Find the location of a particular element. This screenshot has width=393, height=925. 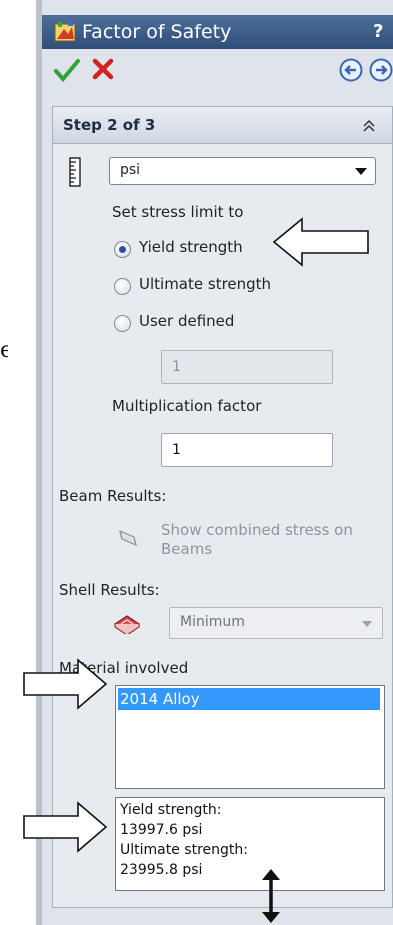

shell-results-dropdown: Minimum is located at coordinates (276, 623).